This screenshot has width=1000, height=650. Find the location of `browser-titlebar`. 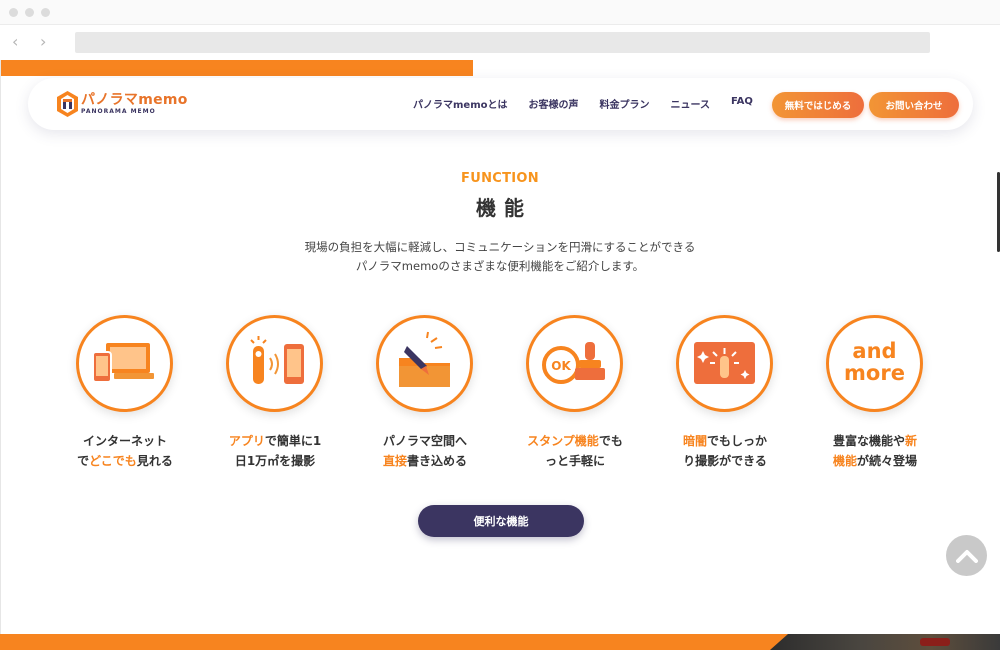

browser-titlebar is located at coordinates (500, 12).